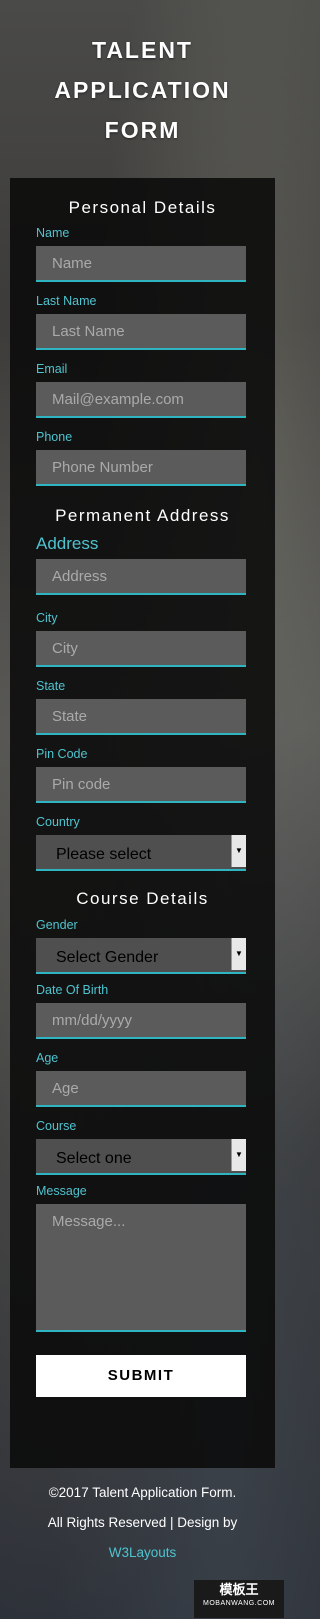 The width and height of the screenshot is (320, 1619). I want to click on footer-designer-link: W3Layouts, so click(142, 1552).